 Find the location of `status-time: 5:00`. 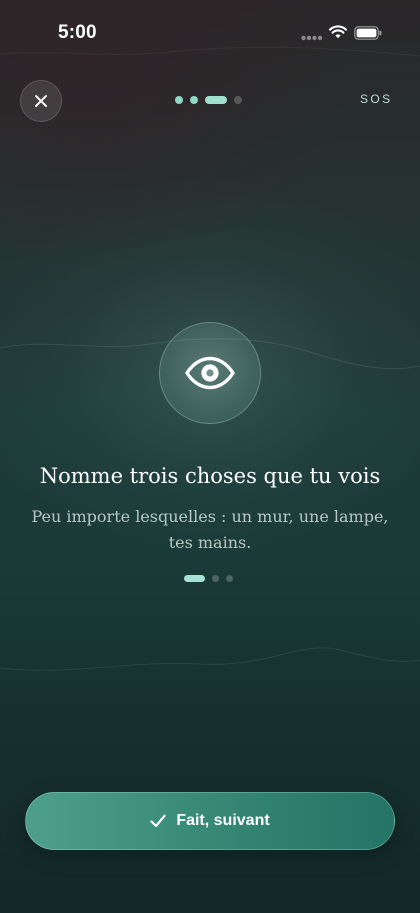

status-time: 5:00 is located at coordinates (77, 32).